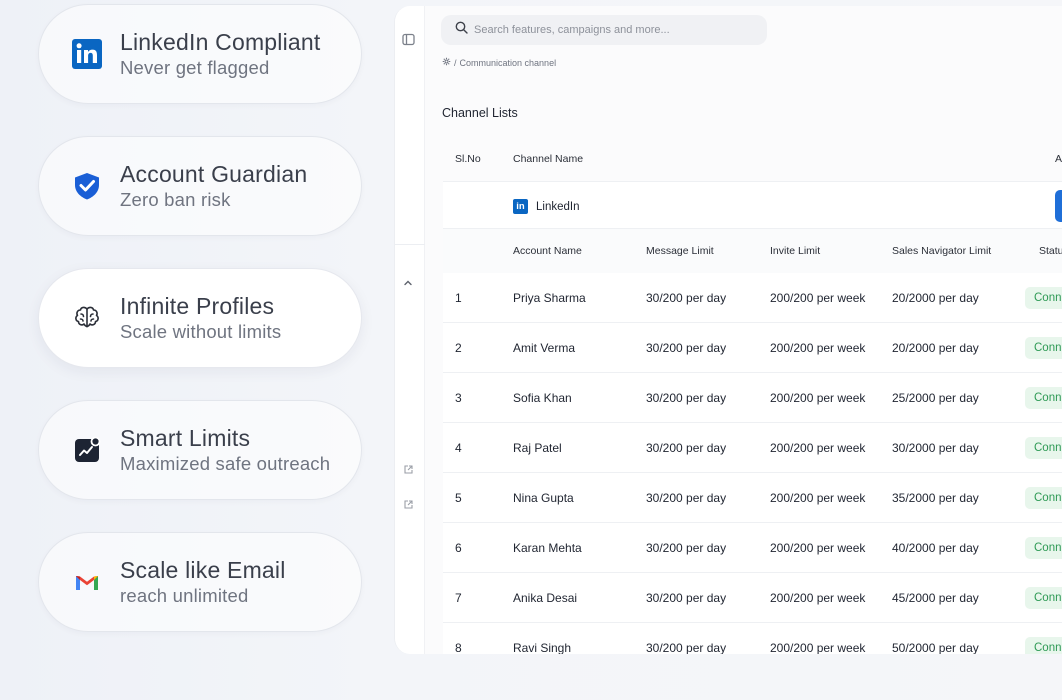 The width and height of the screenshot is (1062, 700). What do you see at coordinates (446, 62) in the screenshot?
I see `settings-gear-icon` at bounding box center [446, 62].